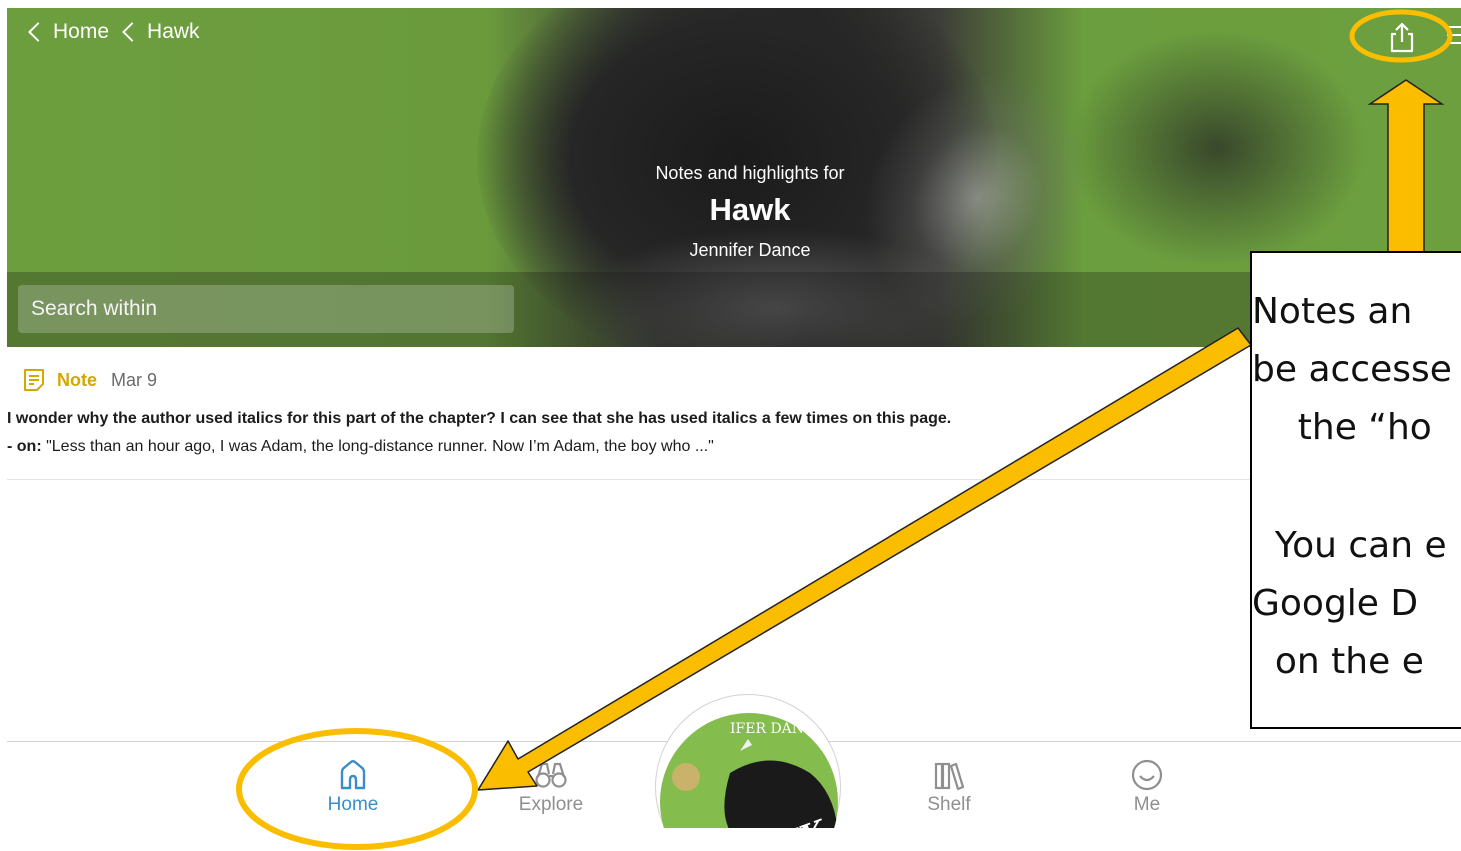 The image size is (1461, 851). Describe the element at coordinates (1349, 603) in the screenshot. I see `callout-text-2: You can e Google D on the e` at that location.